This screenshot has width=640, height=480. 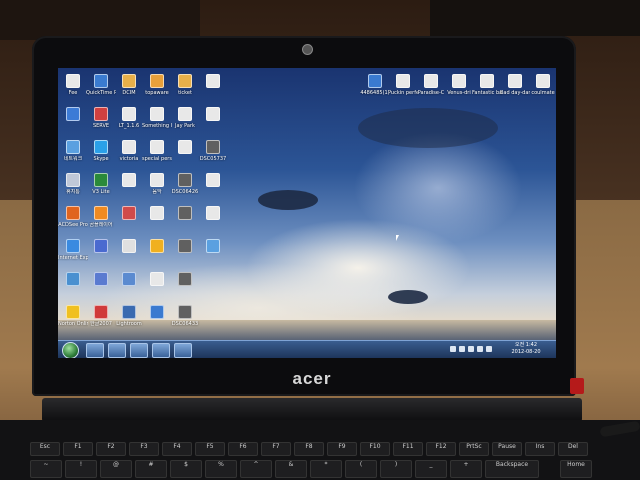 I want to click on desktop-icon: ticket, so click(x=185, y=89).